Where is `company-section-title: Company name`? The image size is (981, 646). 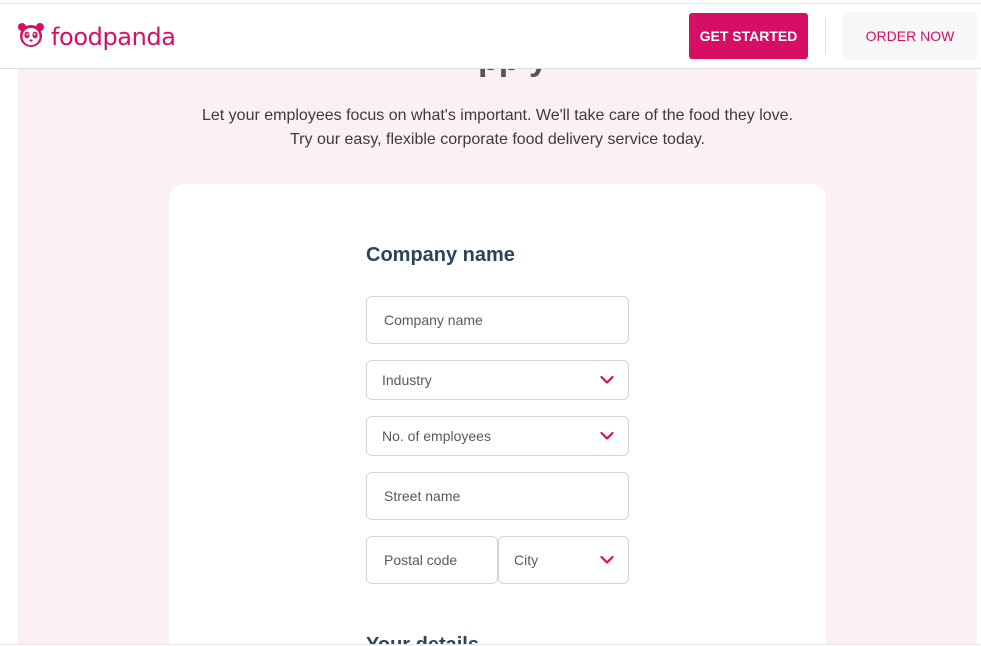
company-section-title: Company name is located at coordinates (440, 255).